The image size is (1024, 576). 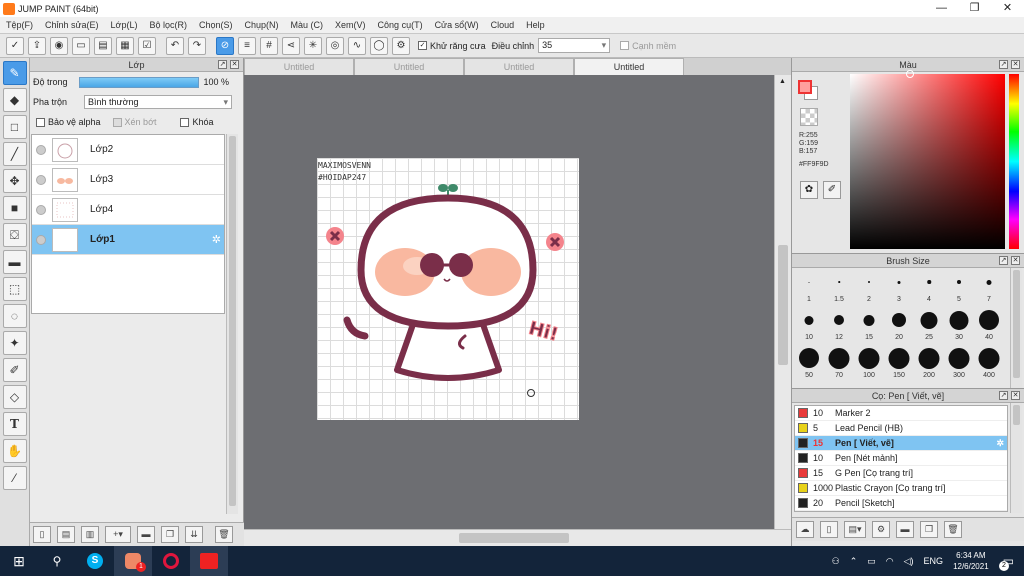 What do you see at coordinates (1007, 8) in the screenshot?
I see `close-button: ✕` at bounding box center [1007, 8].